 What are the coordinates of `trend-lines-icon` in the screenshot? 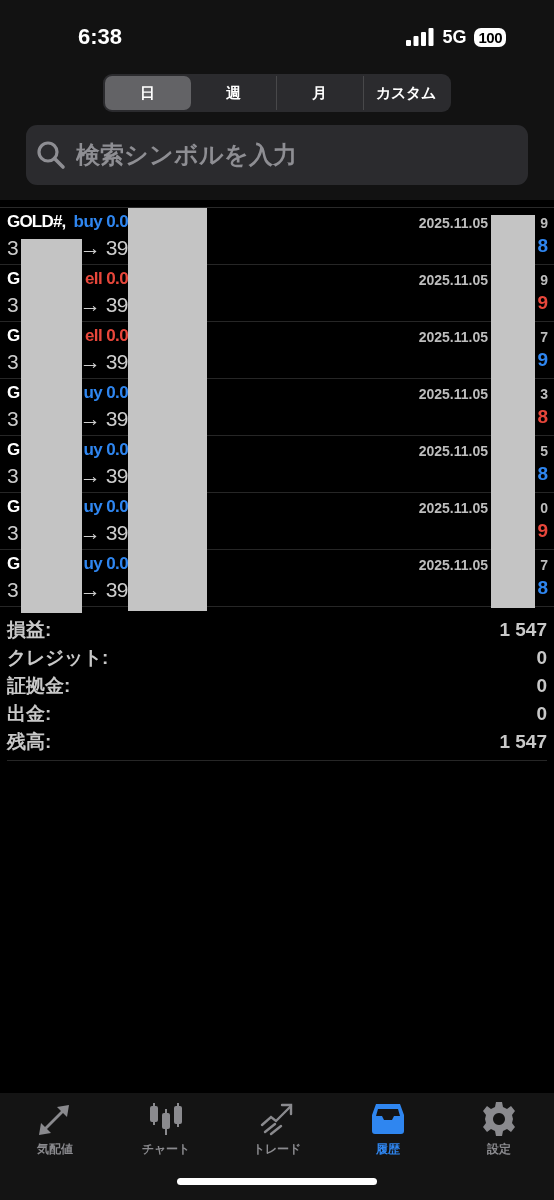 It's located at (277, 1119).